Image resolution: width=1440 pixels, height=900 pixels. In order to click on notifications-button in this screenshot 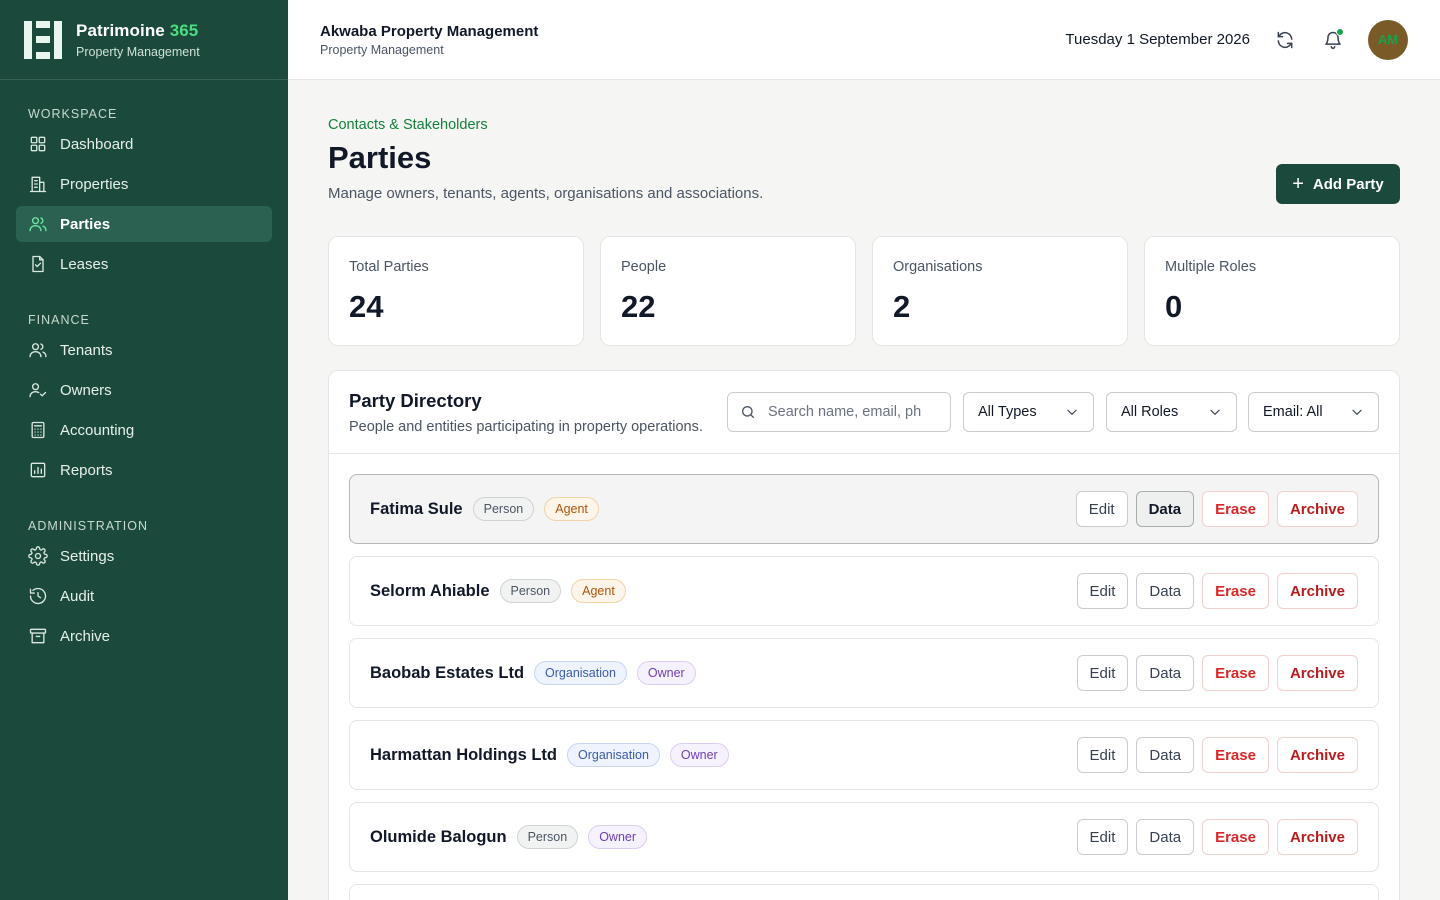, I will do `click(1333, 40)`.